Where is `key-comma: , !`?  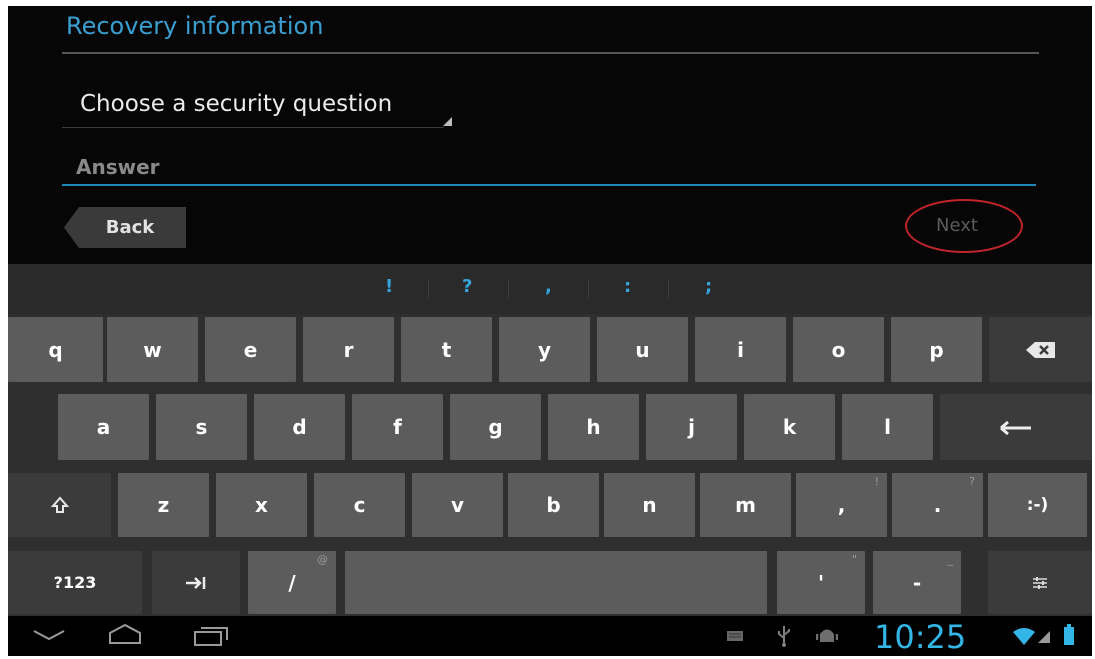 key-comma: , ! is located at coordinates (841, 505).